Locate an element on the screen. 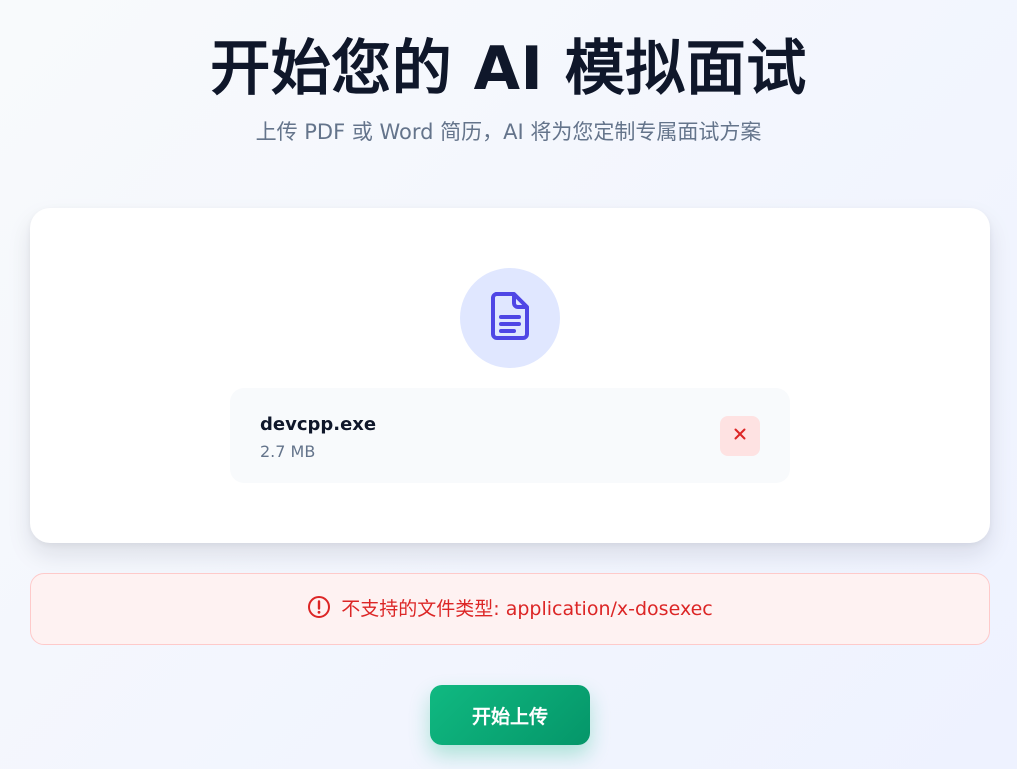 The height and width of the screenshot is (769, 1017). remove-file-button is located at coordinates (740, 436).